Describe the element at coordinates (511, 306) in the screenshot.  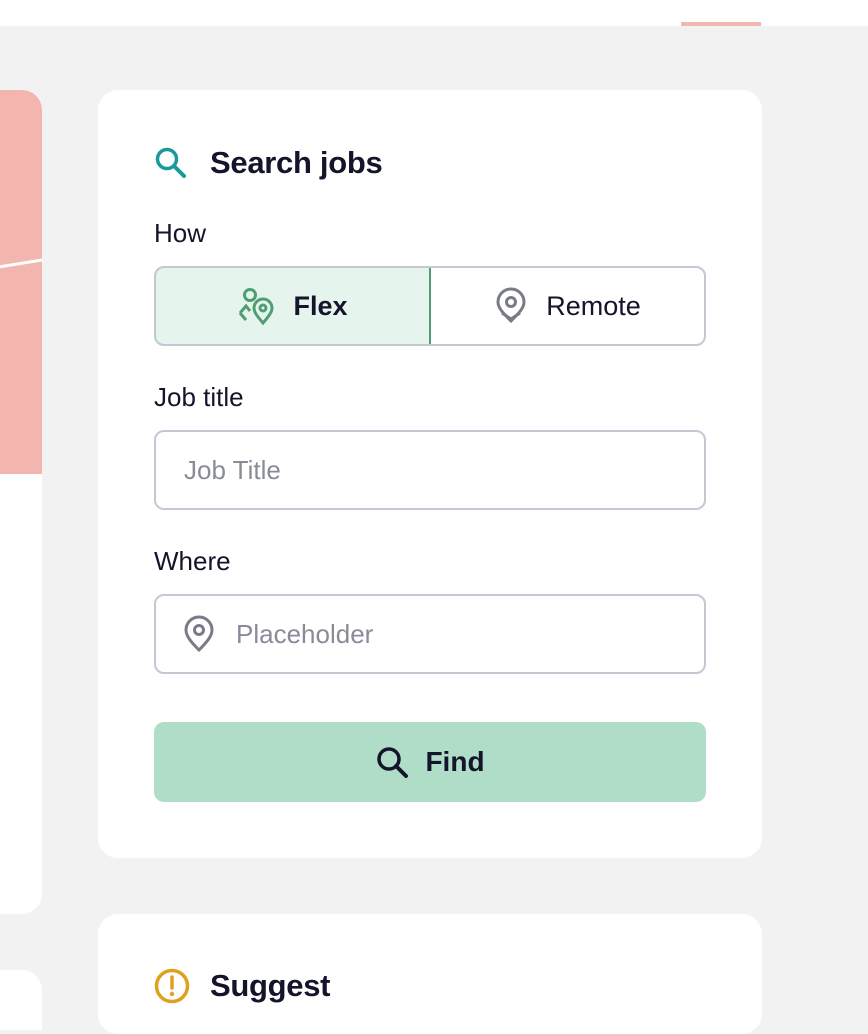
I see `remote-location-icon` at that location.